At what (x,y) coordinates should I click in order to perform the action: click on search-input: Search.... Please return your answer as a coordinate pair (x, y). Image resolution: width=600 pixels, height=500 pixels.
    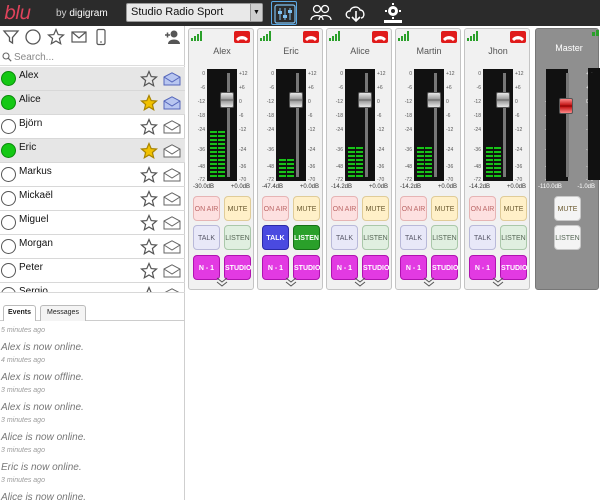
    Looking at the image, I should click on (92, 58).